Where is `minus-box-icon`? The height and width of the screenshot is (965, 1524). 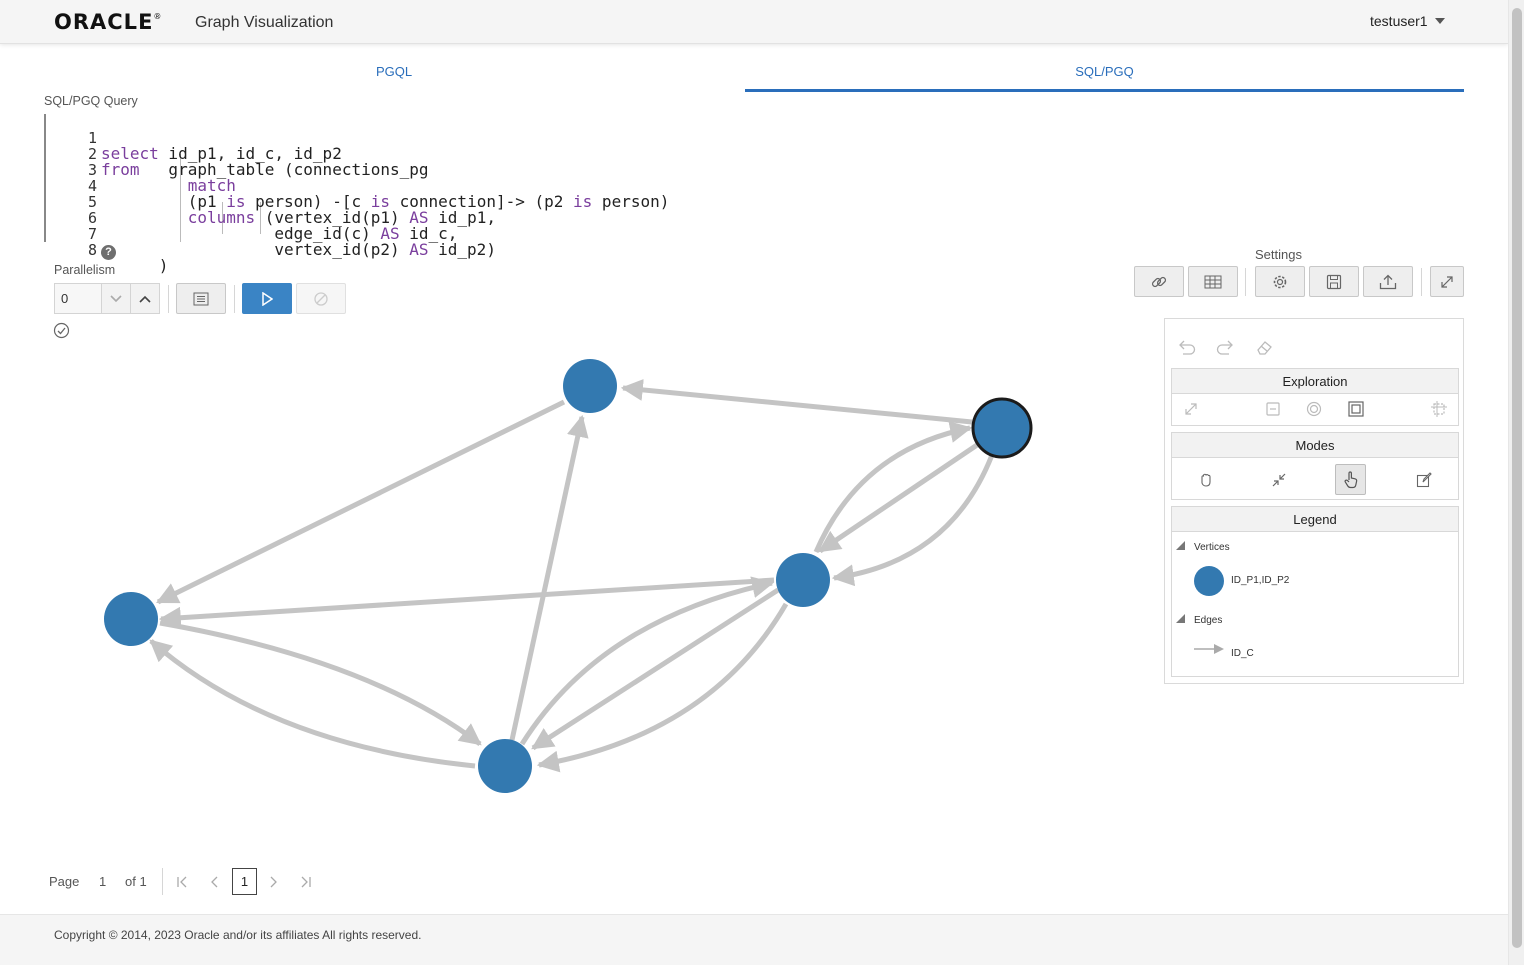 minus-box-icon is located at coordinates (1273, 409).